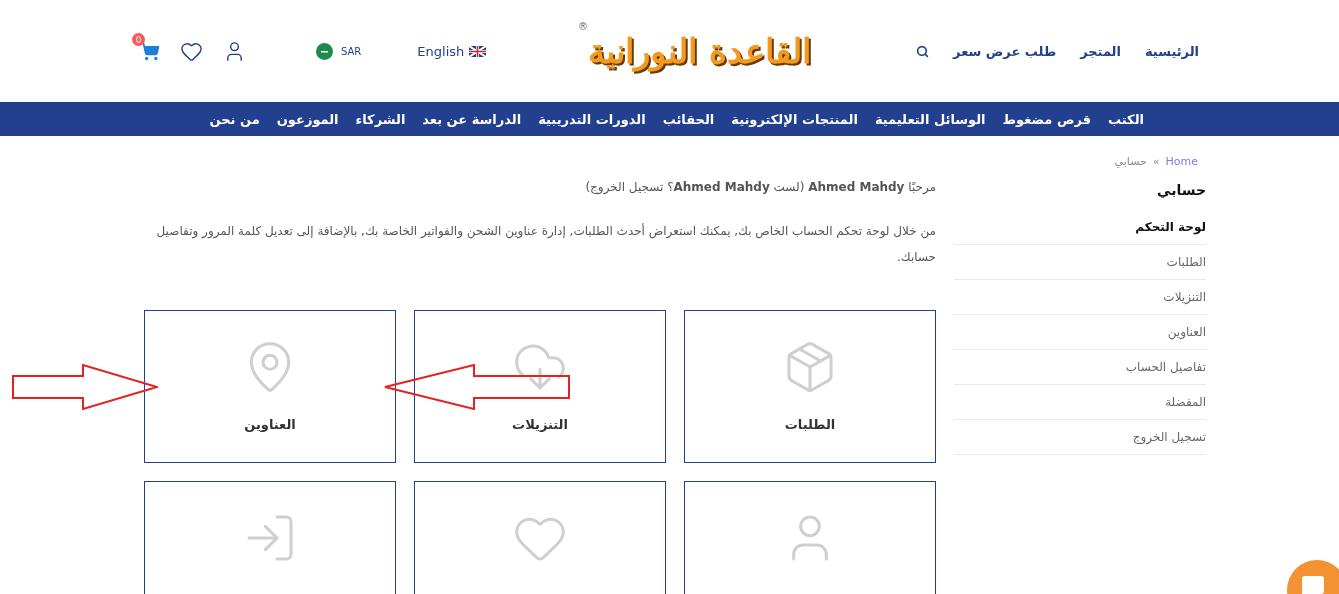 Image resolution: width=1339 pixels, height=594 pixels. Describe the element at coordinates (1005, 51) in the screenshot. I see `nav-link: طلب عرض سعر` at that location.